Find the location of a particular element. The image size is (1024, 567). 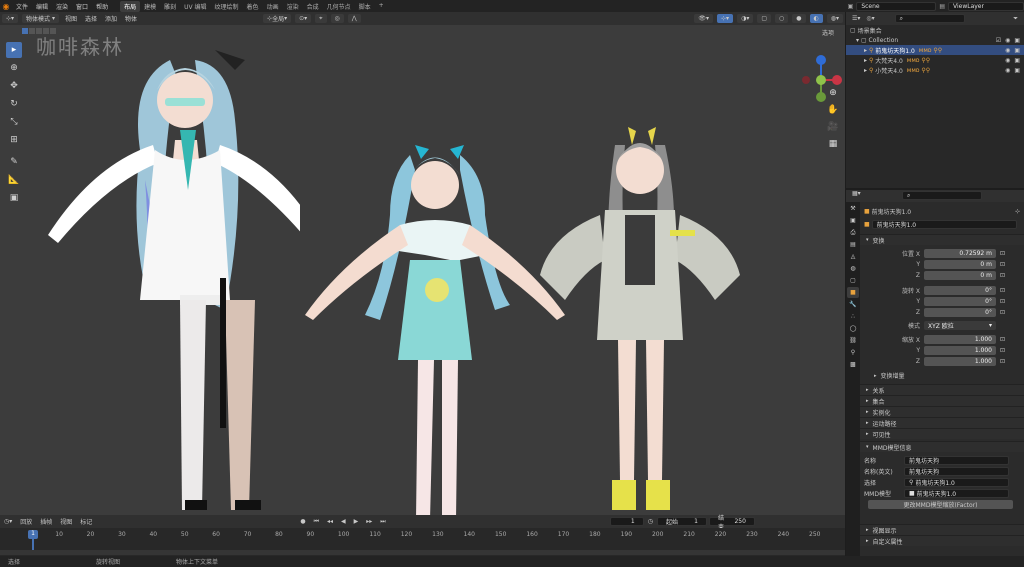

prev-key-icon: ◂◂ is located at coordinates (330, 521).